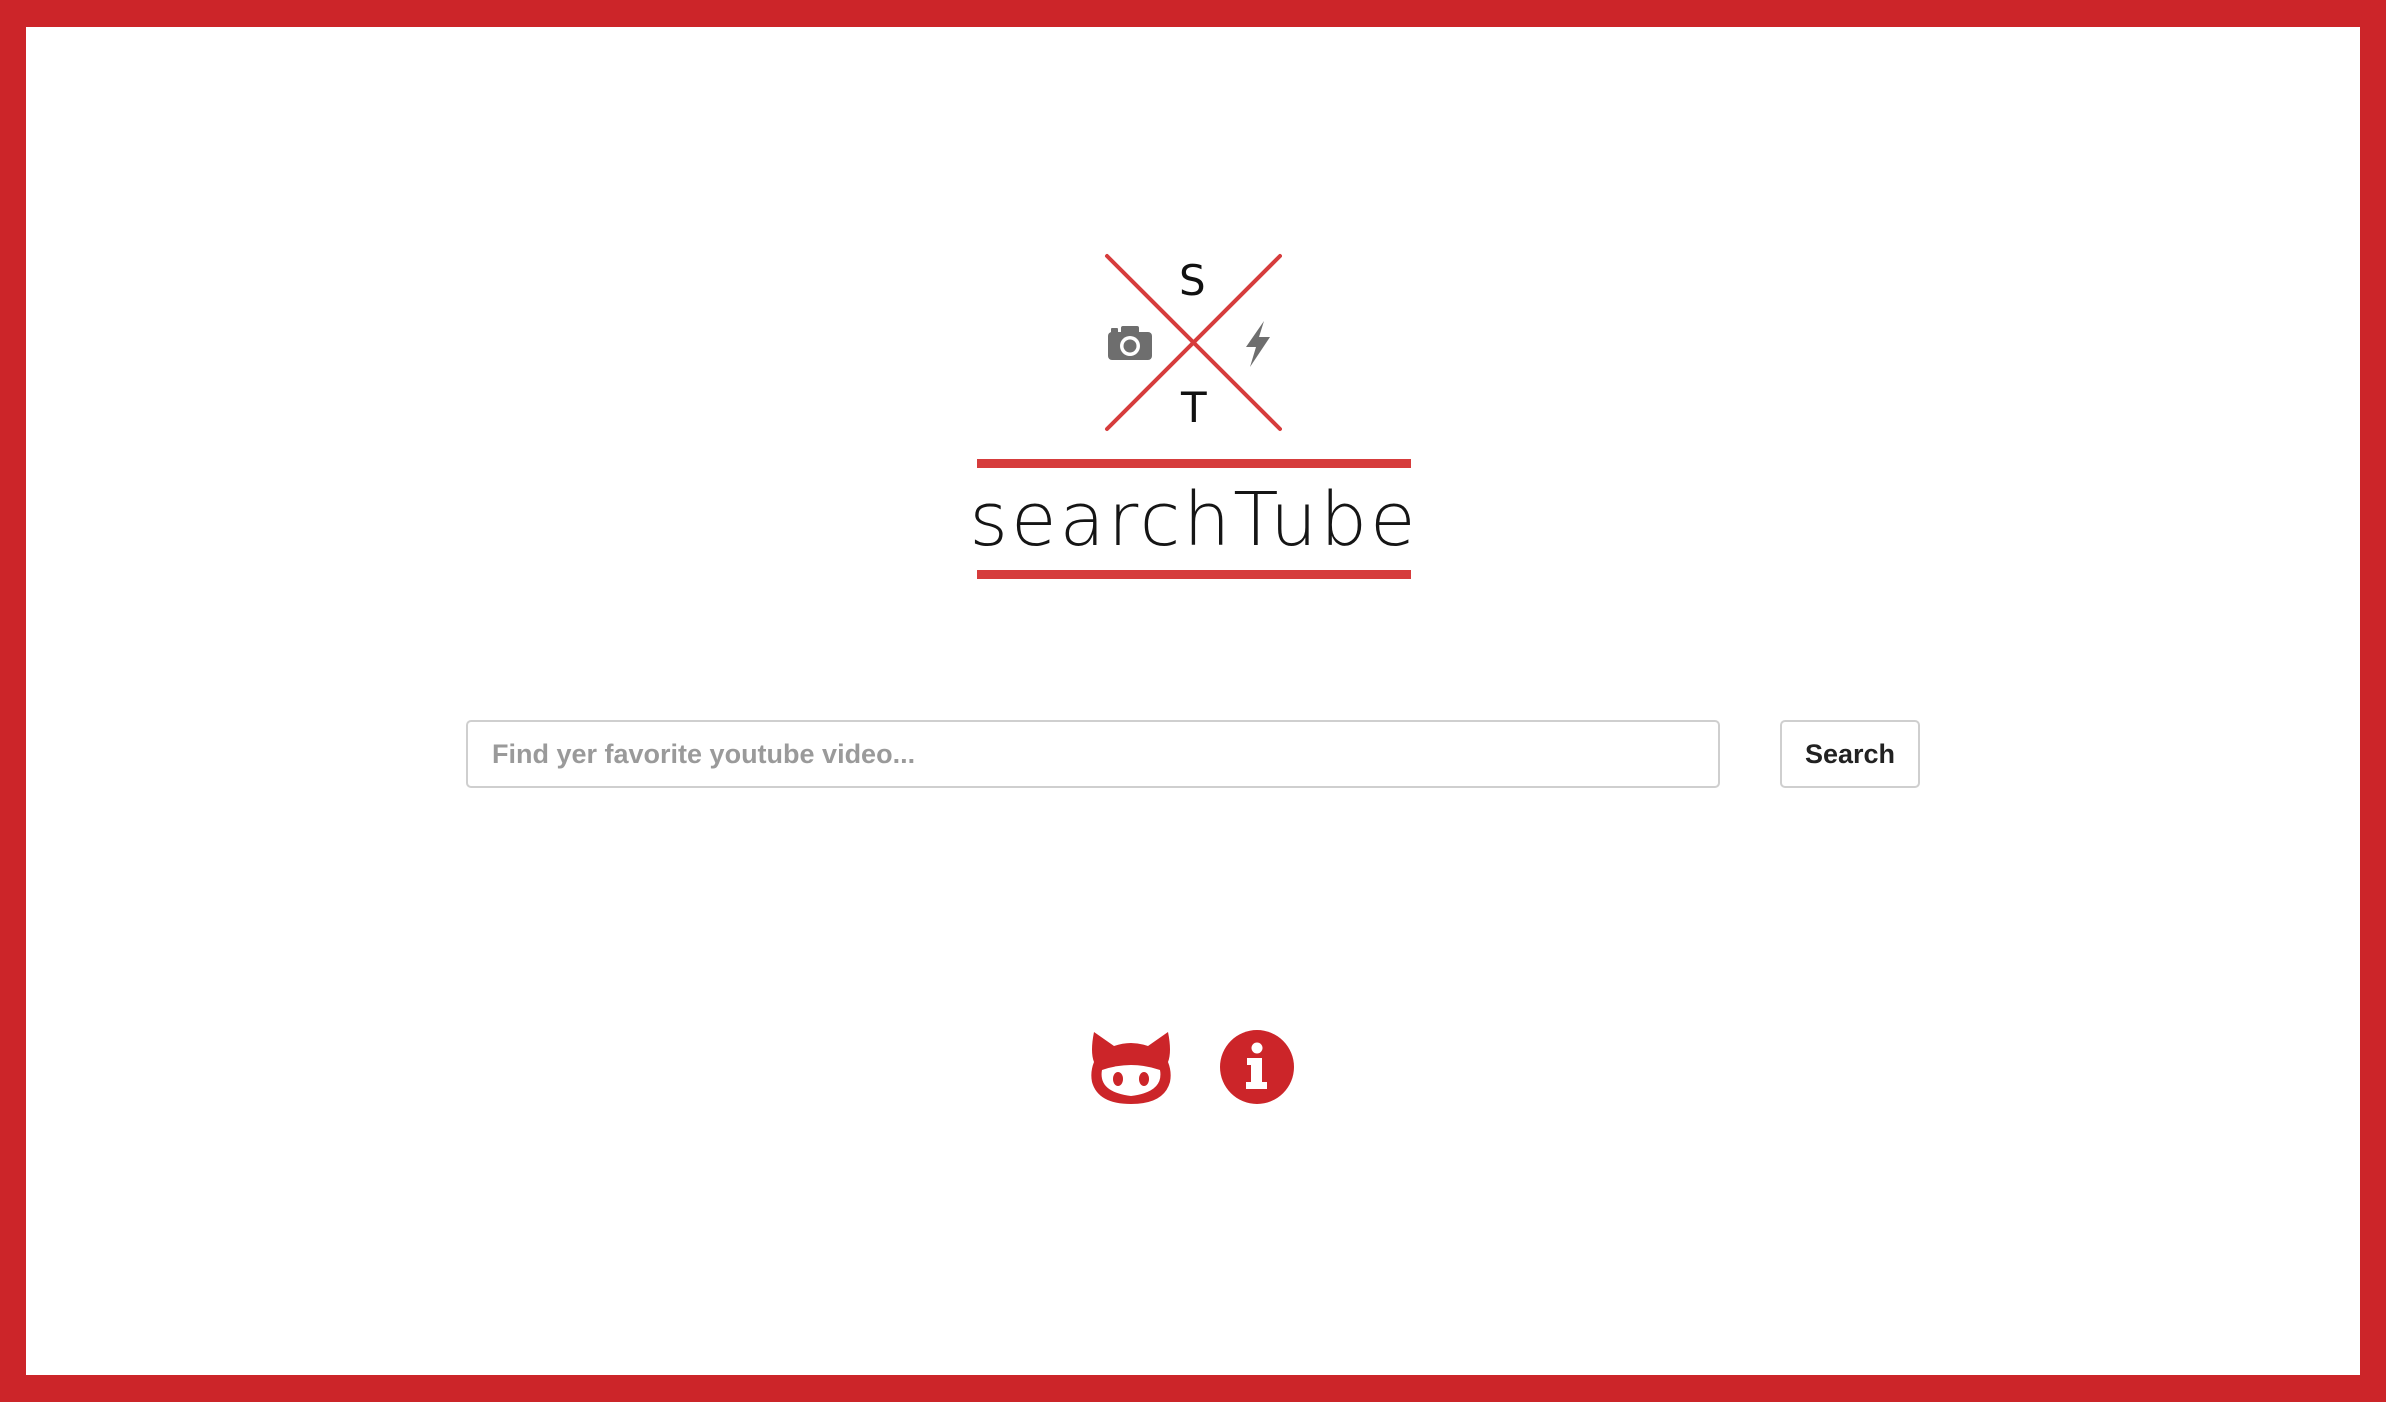  I want to click on info-link, so click(1257, 1067).